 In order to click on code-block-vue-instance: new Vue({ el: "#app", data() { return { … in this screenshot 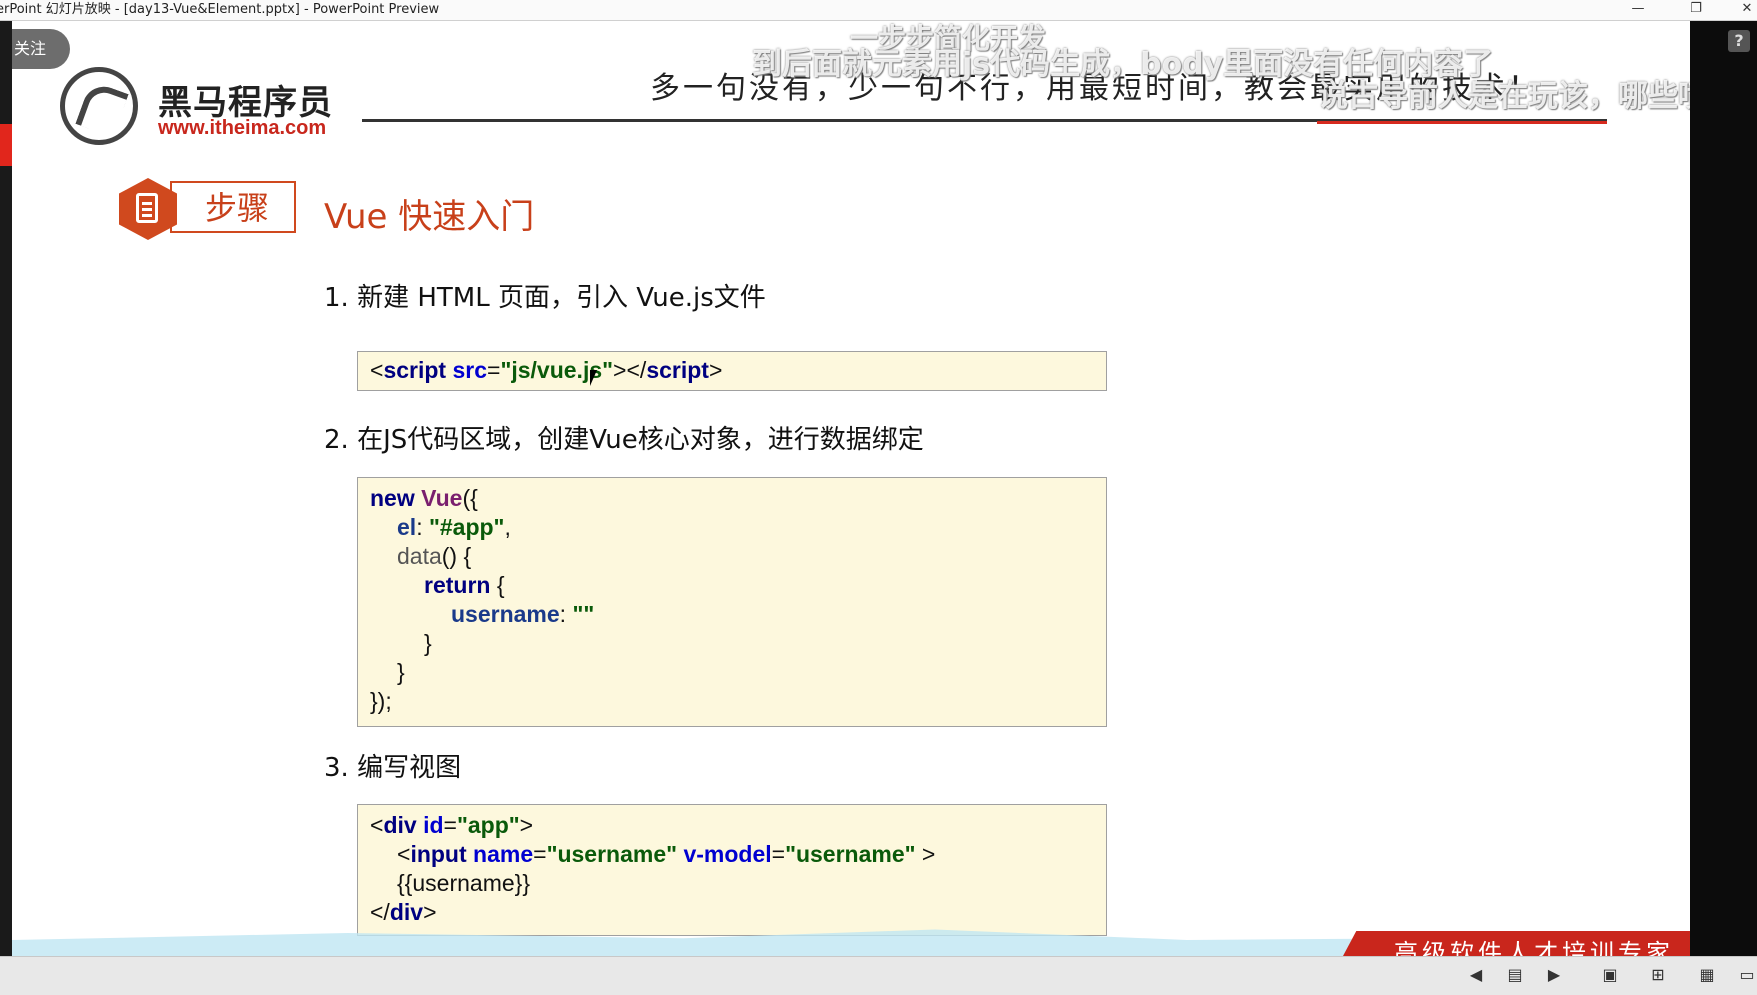, I will do `click(732, 602)`.